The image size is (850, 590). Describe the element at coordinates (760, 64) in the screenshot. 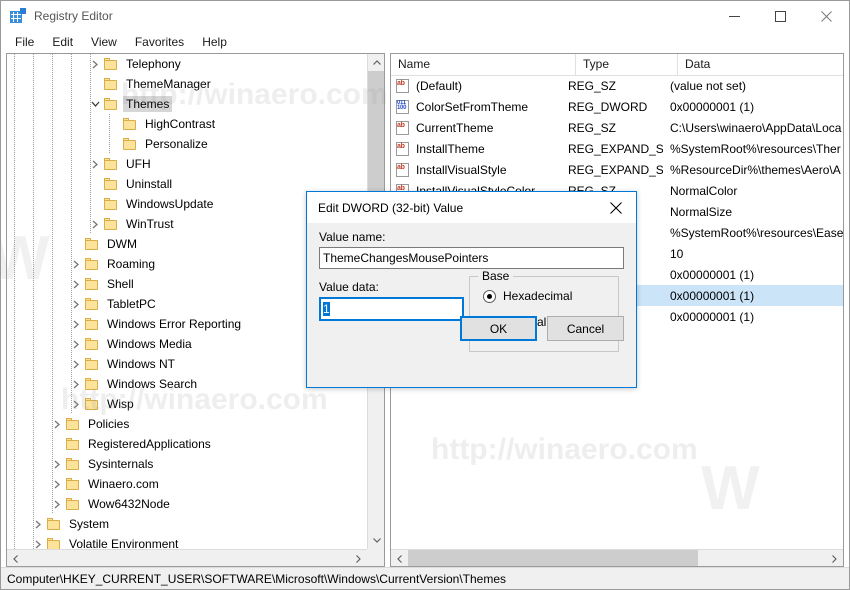

I see `column-header-data: Data` at that location.